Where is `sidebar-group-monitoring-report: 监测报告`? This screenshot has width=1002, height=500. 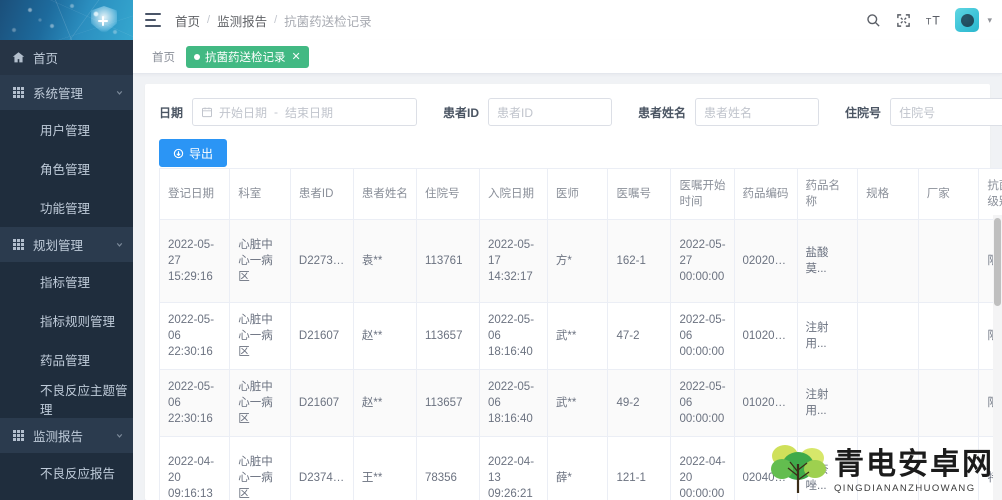
sidebar-group-monitoring-report: 监测报告 is located at coordinates (66, 435).